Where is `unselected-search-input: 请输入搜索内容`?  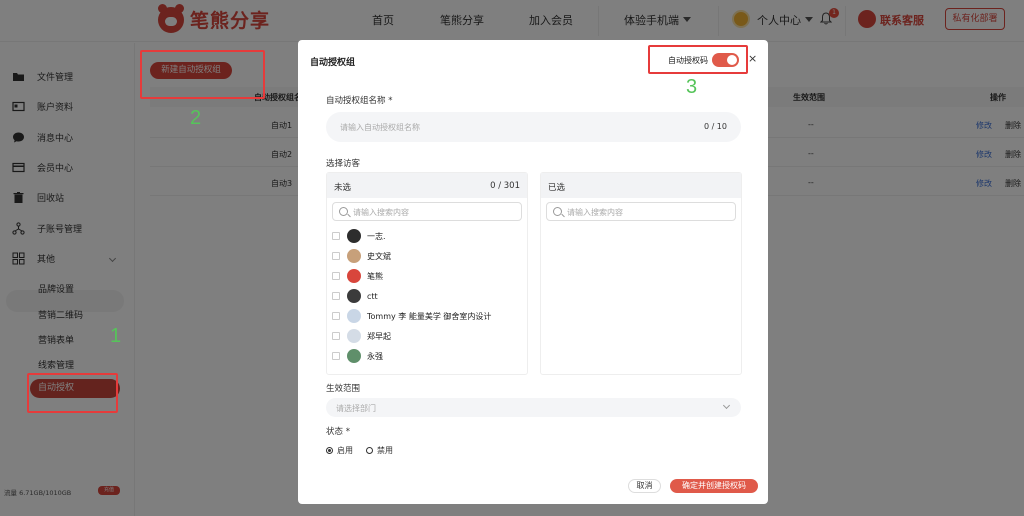
unselected-search-input: 请输入搜索内容 is located at coordinates (427, 211).